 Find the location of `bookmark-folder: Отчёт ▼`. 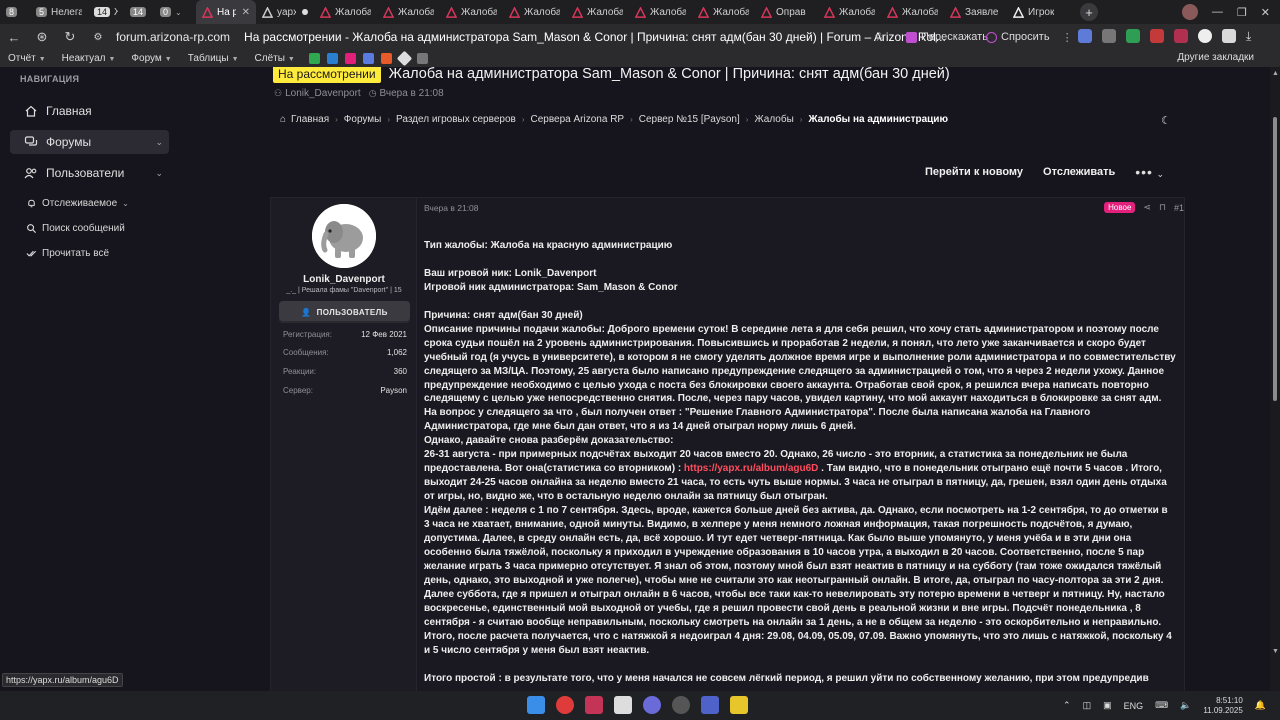

bookmark-folder: Отчёт ▼ is located at coordinates (27, 58).